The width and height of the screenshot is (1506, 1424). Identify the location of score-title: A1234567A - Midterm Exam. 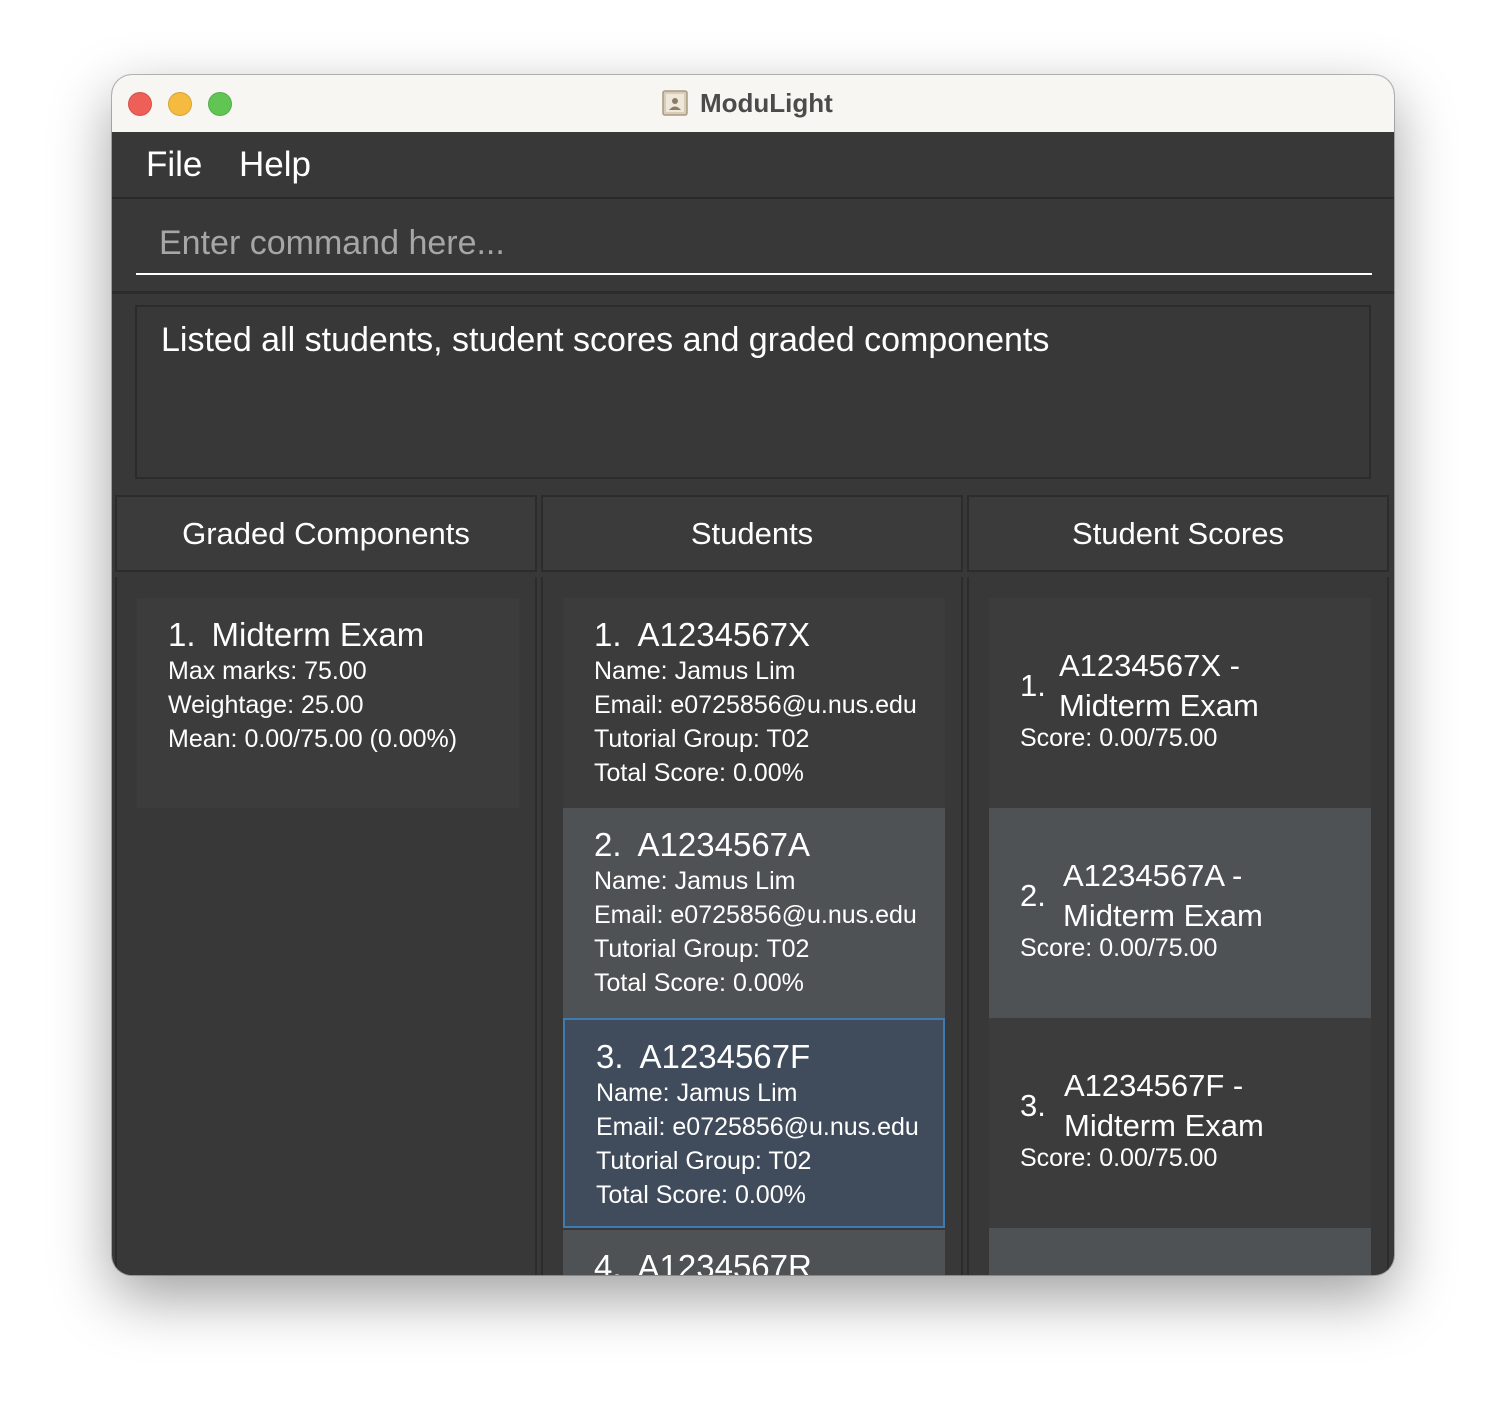
(1163, 895).